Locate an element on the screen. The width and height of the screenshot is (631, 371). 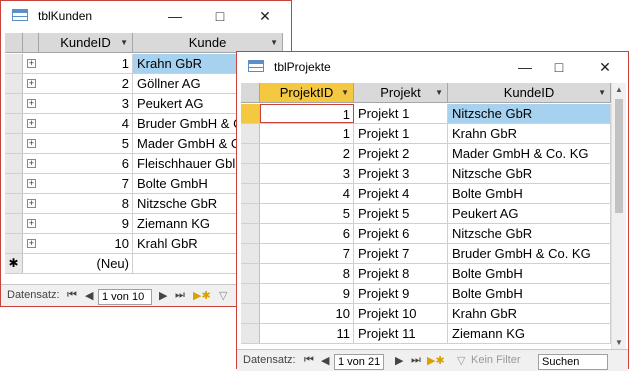
table-row: 3 Projekt 3 Nitzsche GbR is located at coordinates (426, 174).